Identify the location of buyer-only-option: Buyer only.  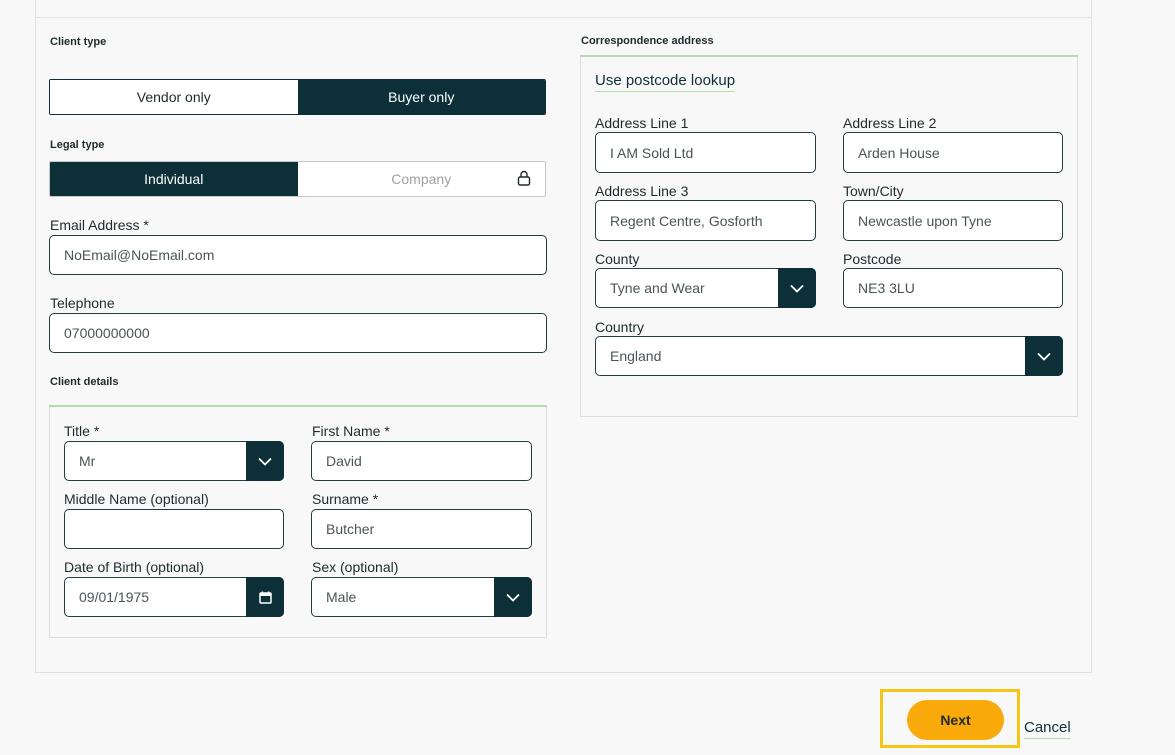
(421, 97).